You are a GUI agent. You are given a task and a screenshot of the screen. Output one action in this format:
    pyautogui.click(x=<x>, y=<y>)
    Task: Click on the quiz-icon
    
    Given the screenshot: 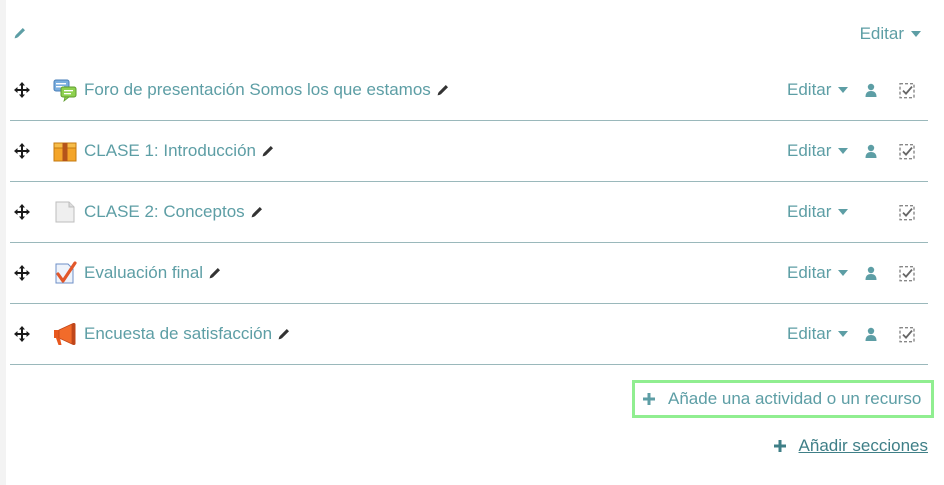 What is the action you would take?
    pyautogui.click(x=66, y=272)
    